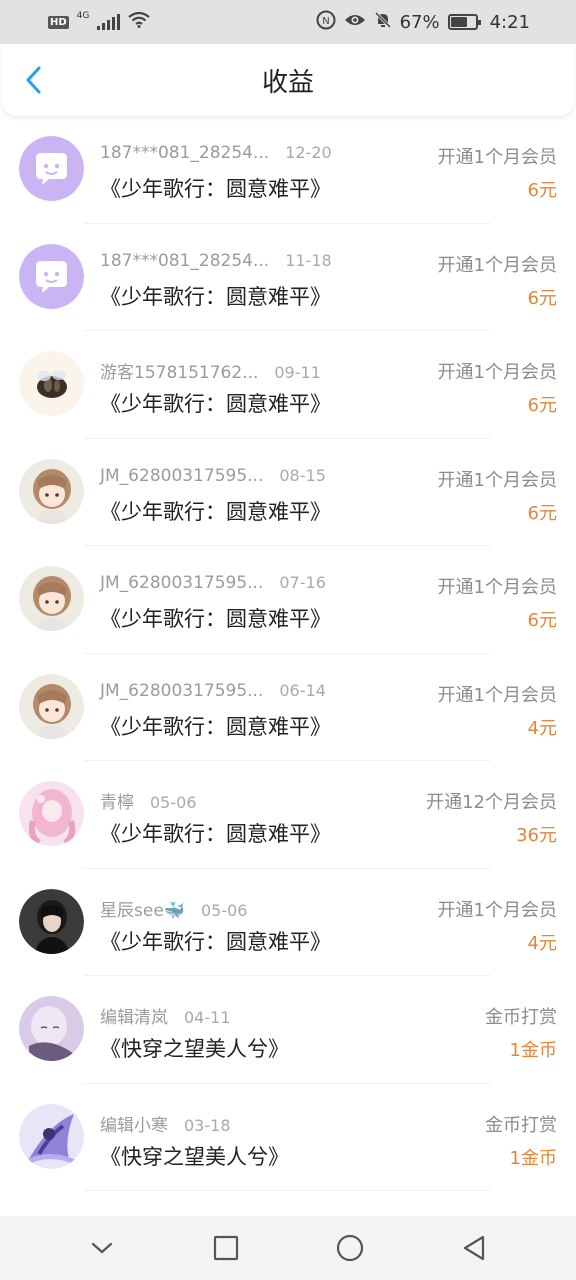 The height and width of the screenshot is (1280, 576). Describe the element at coordinates (355, 22) in the screenshot. I see `eye-icon` at that location.